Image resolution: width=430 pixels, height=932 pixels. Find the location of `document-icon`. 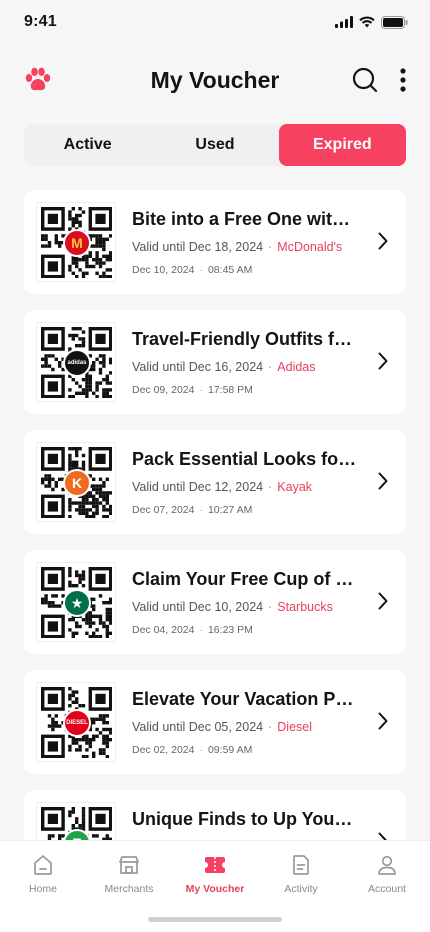

document-icon is located at coordinates (301, 865).